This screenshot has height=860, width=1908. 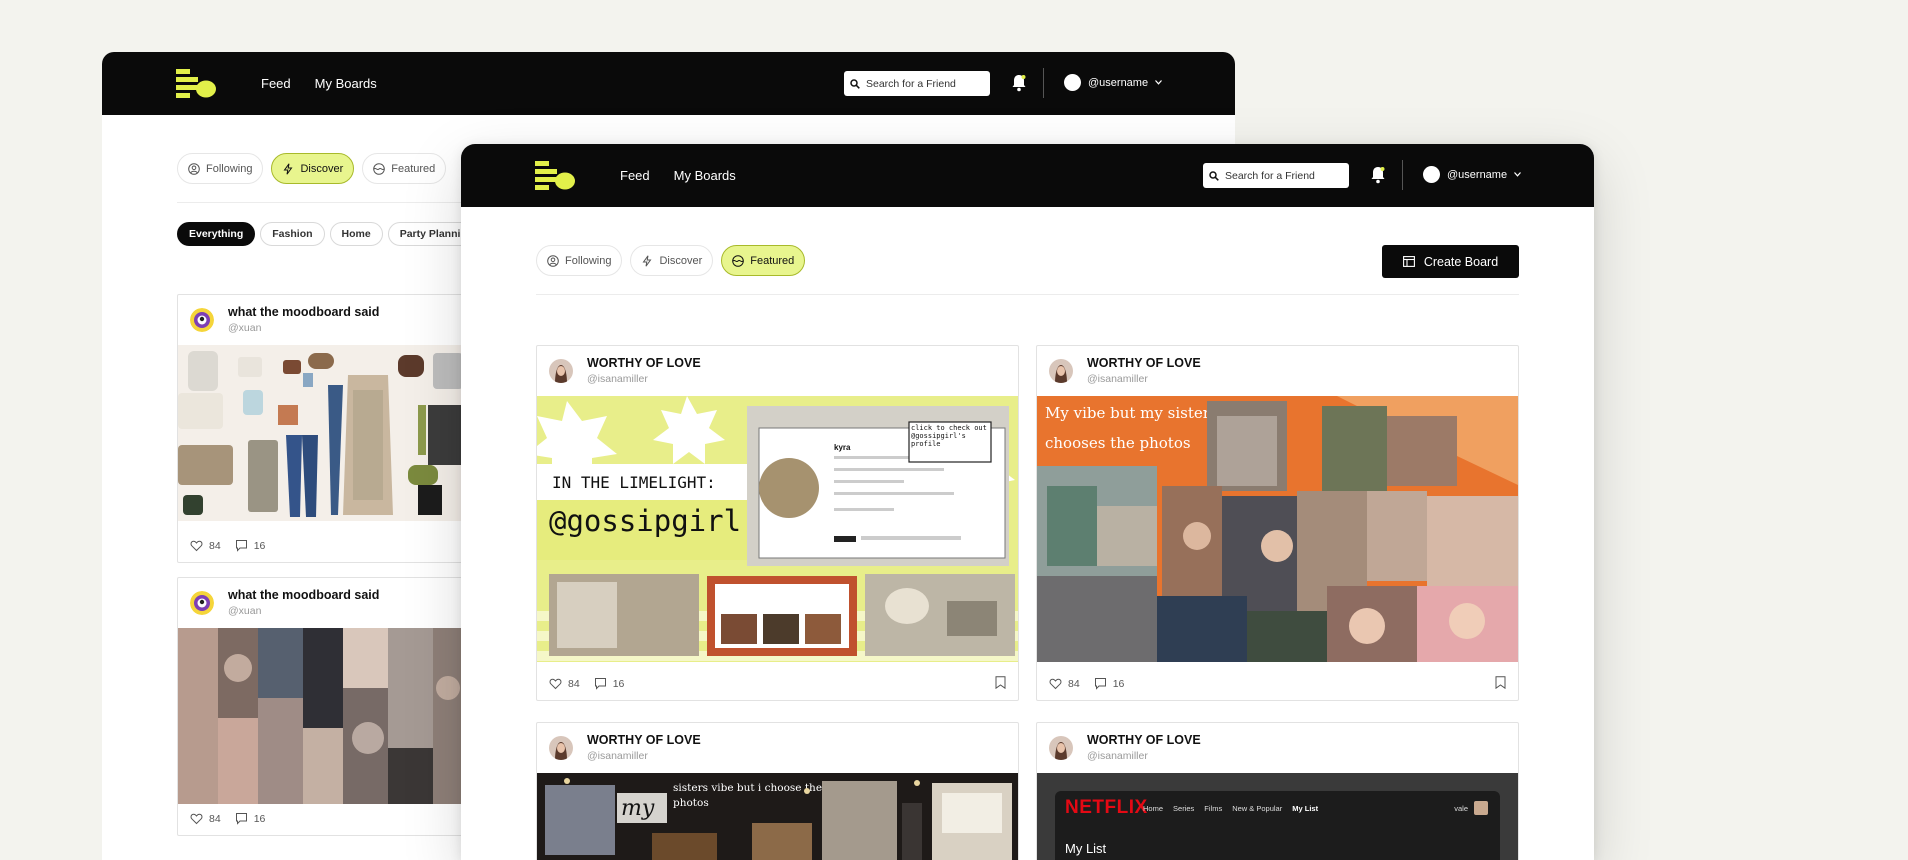 What do you see at coordinates (772, 260) in the screenshot?
I see `tab-label: Featured` at bounding box center [772, 260].